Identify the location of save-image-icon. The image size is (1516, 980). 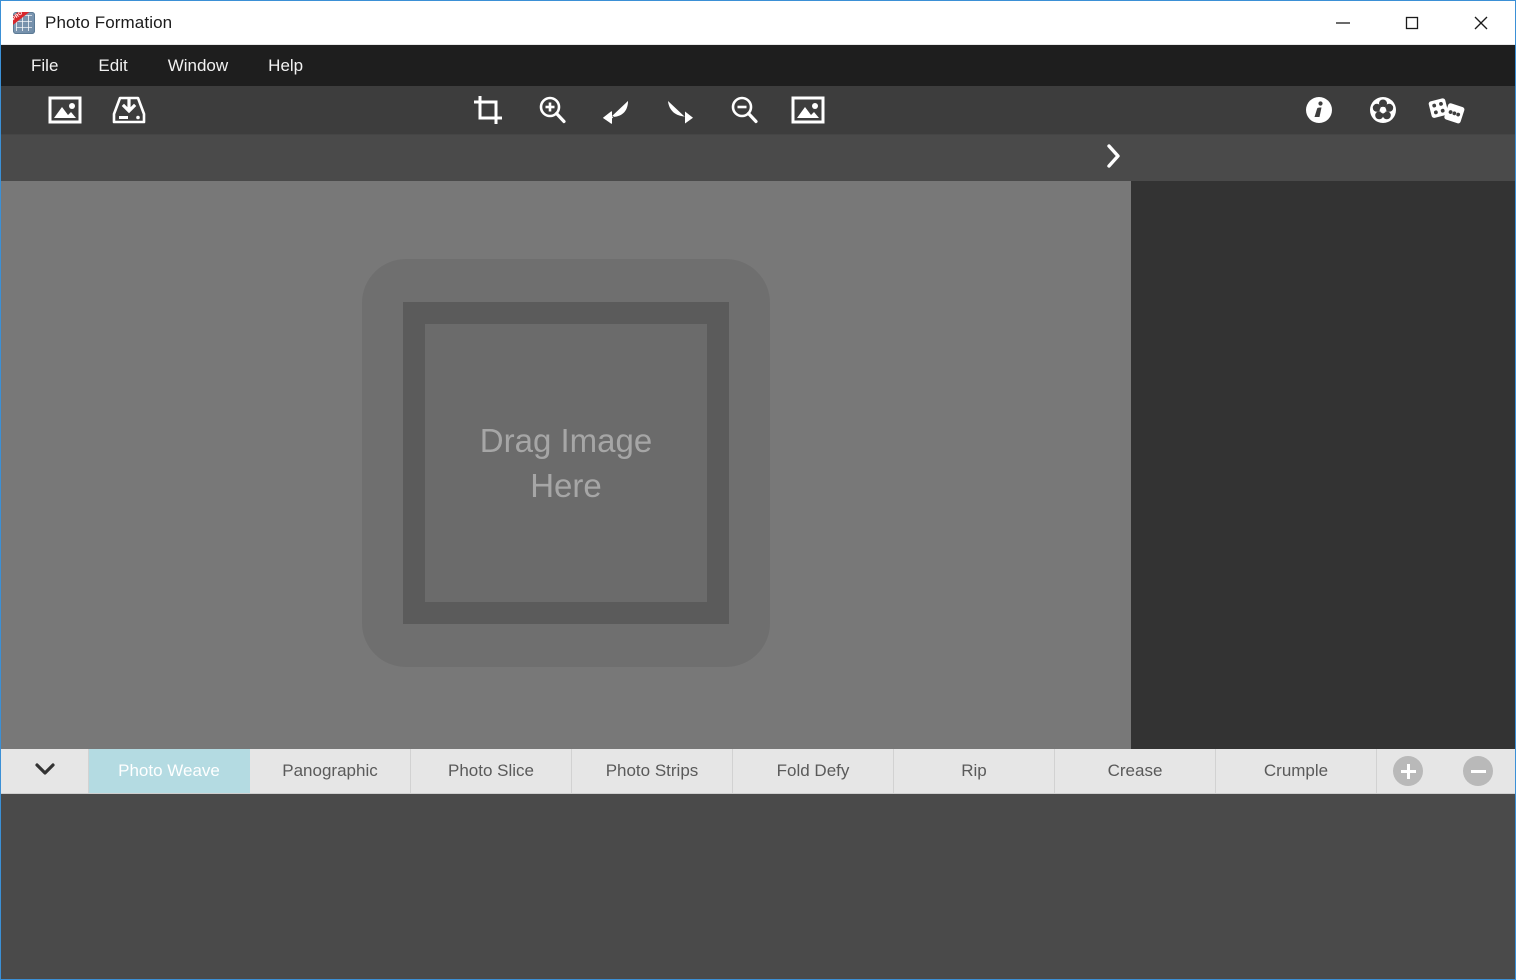
(129, 110).